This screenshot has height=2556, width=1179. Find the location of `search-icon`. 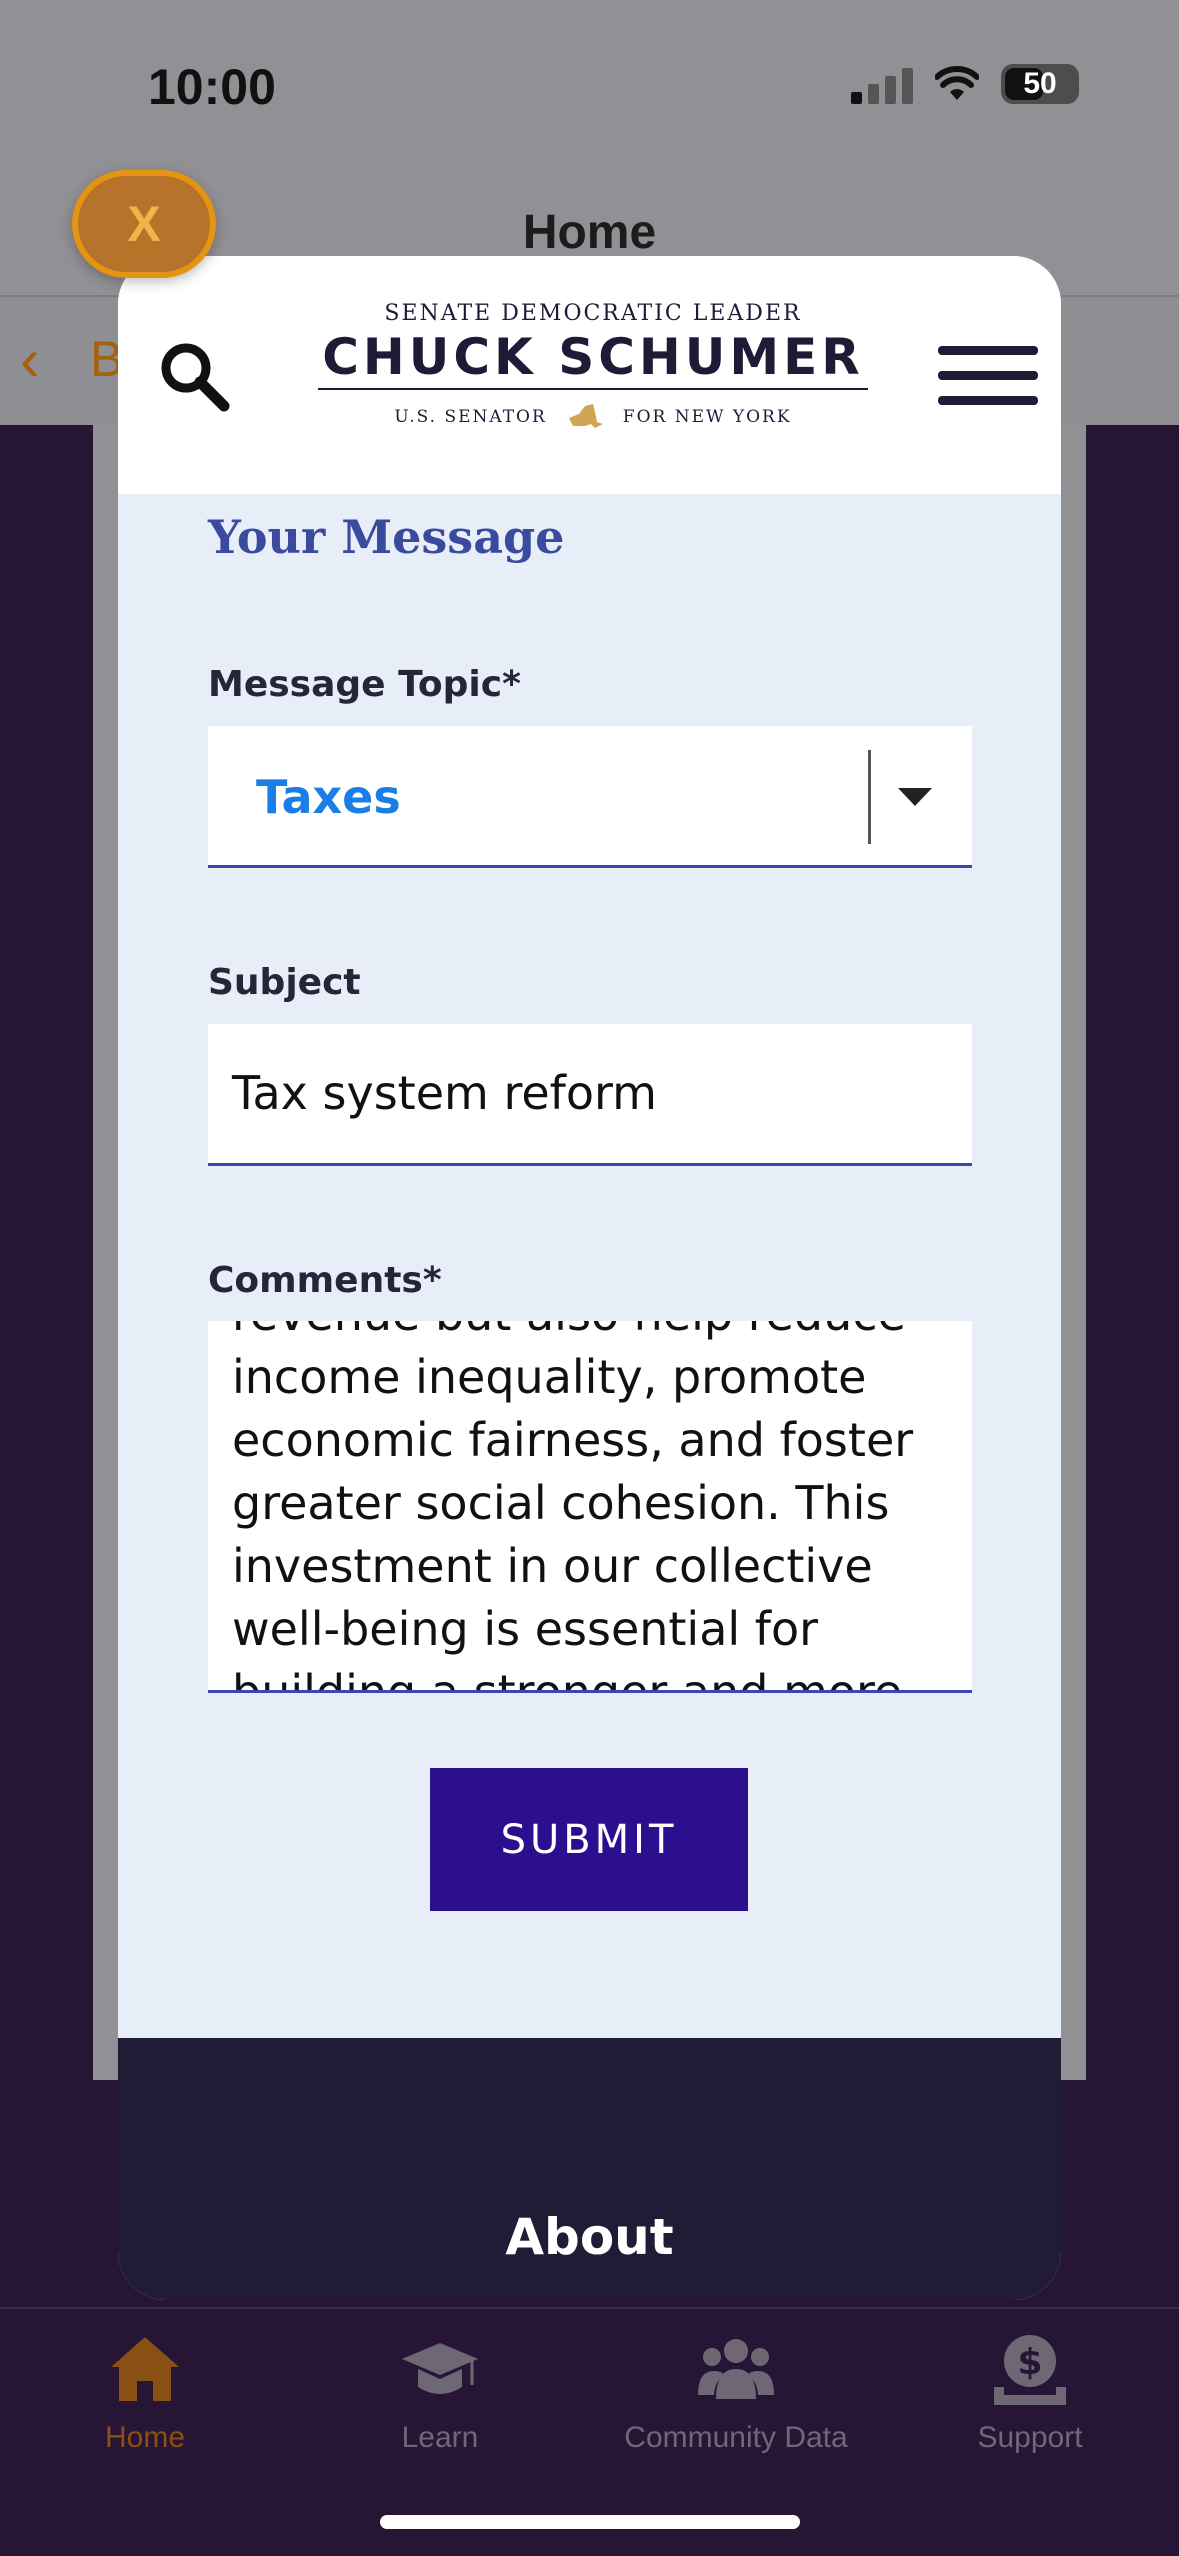

search-icon is located at coordinates (194, 376).